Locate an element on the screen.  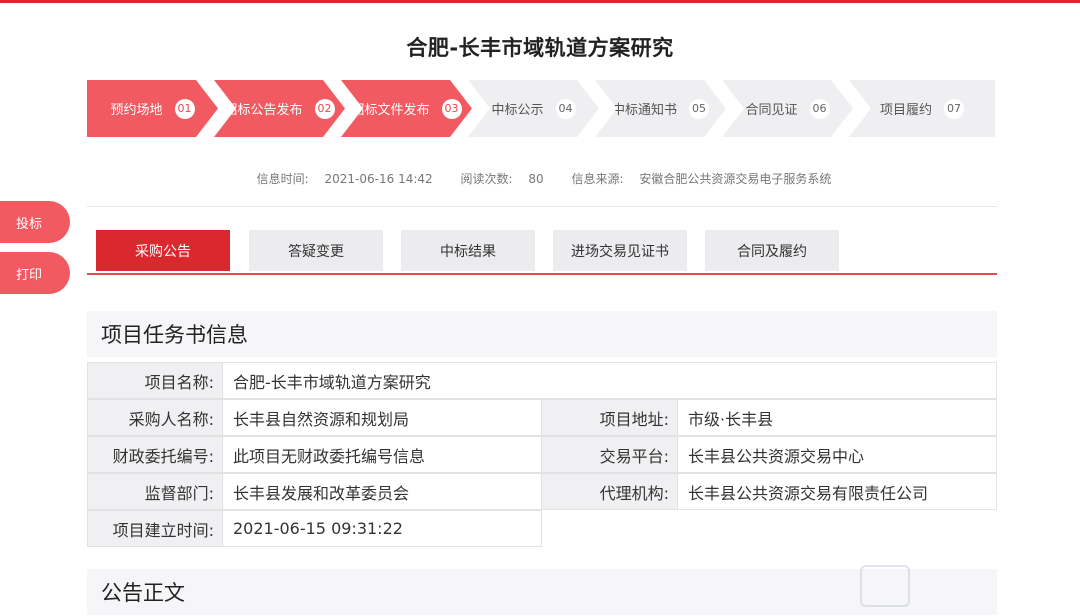
tab-contract-performance: 合同及履约 is located at coordinates (772, 250).